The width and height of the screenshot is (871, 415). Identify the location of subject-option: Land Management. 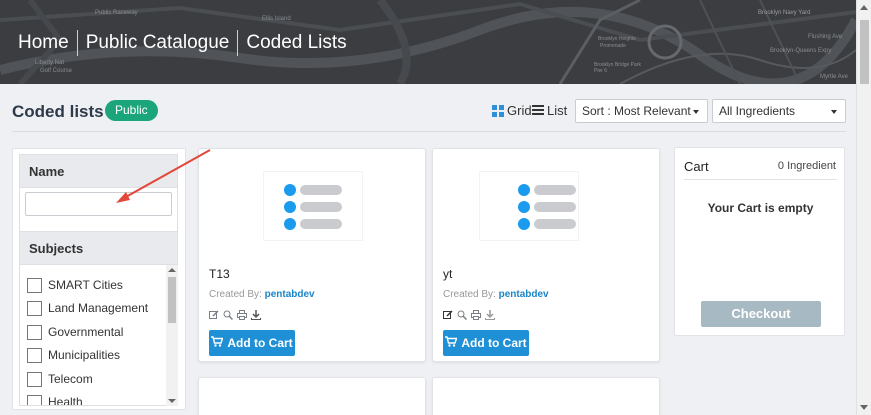
(87, 308).